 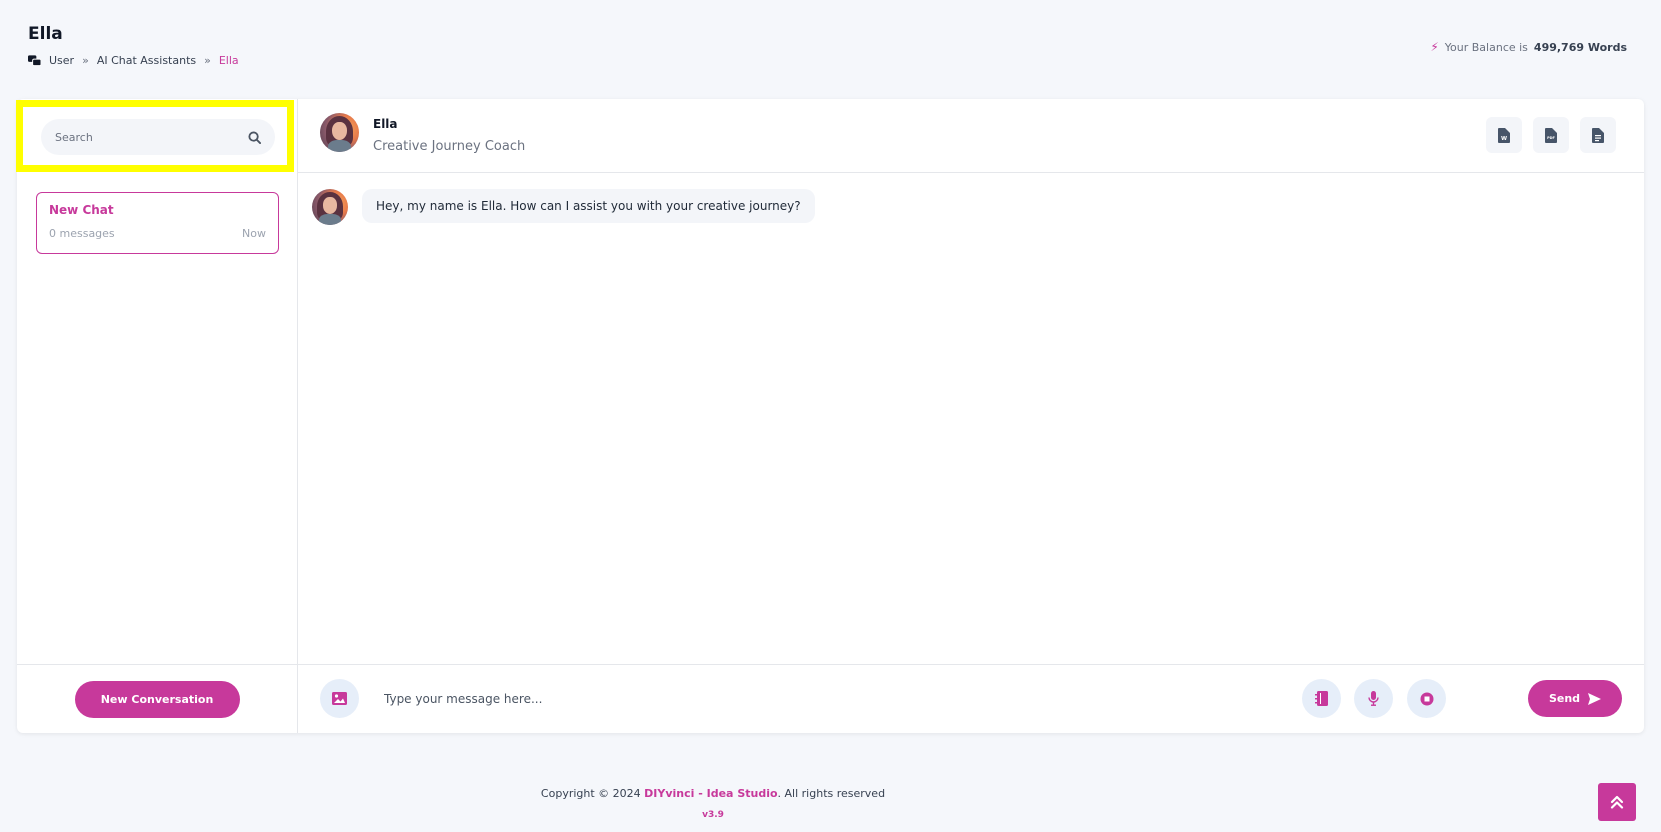 What do you see at coordinates (254, 233) in the screenshot?
I see `chat-item-time: Now` at bounding box center [254, 233].